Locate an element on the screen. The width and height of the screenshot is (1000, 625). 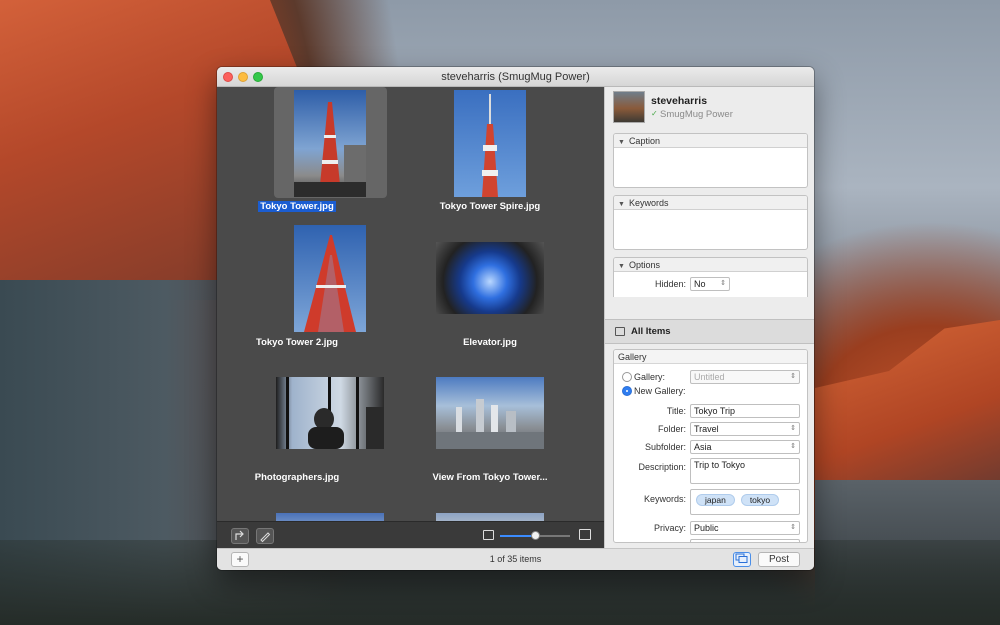
pencil-icon is located at coordinates (265, 537).